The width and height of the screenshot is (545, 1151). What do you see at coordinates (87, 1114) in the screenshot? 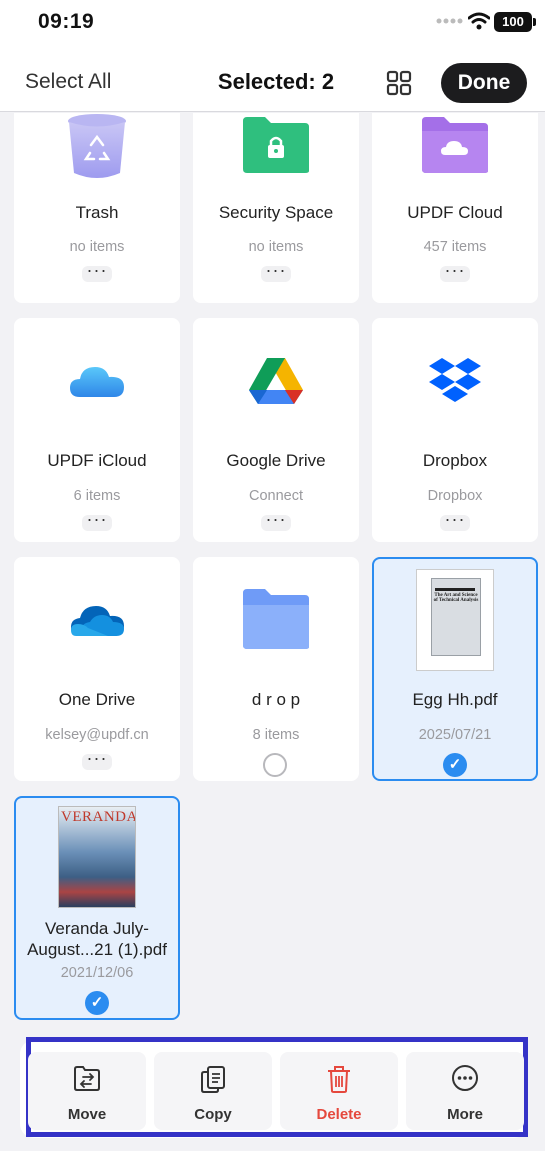
I see `move-label: Move` at bounding box center [87, 1114].